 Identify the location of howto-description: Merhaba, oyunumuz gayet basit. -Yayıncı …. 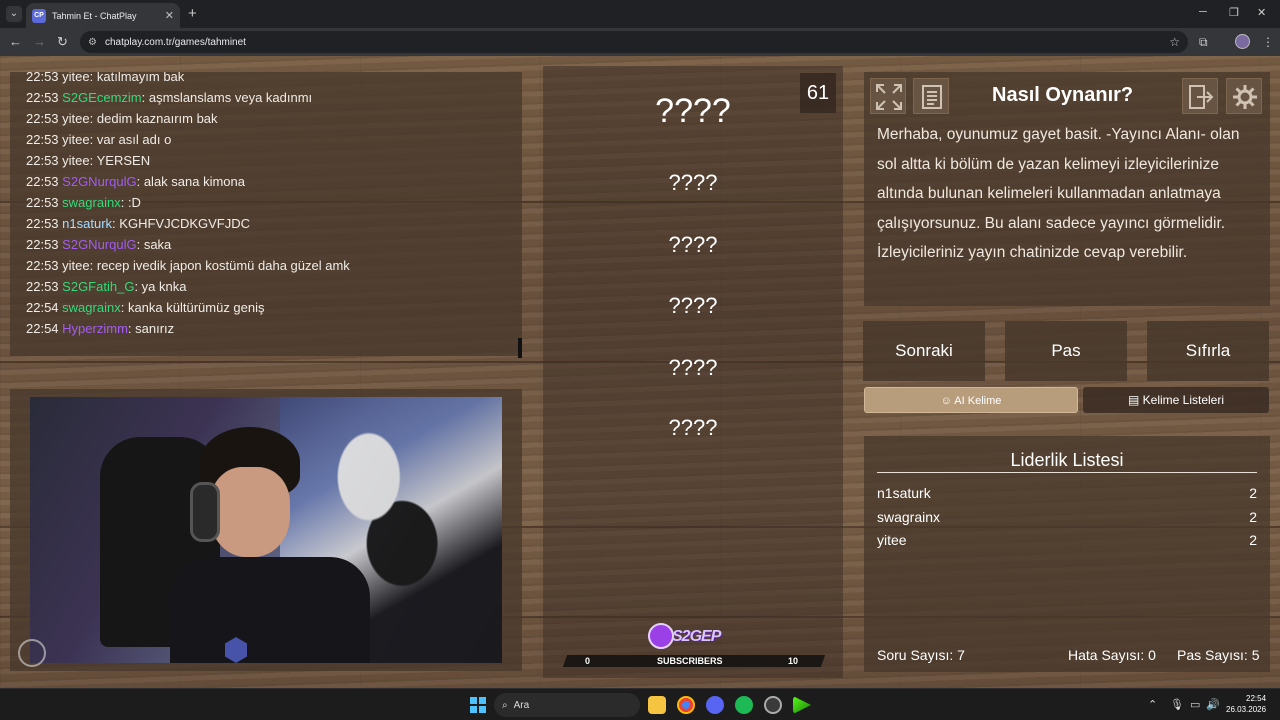
(1058, 193).